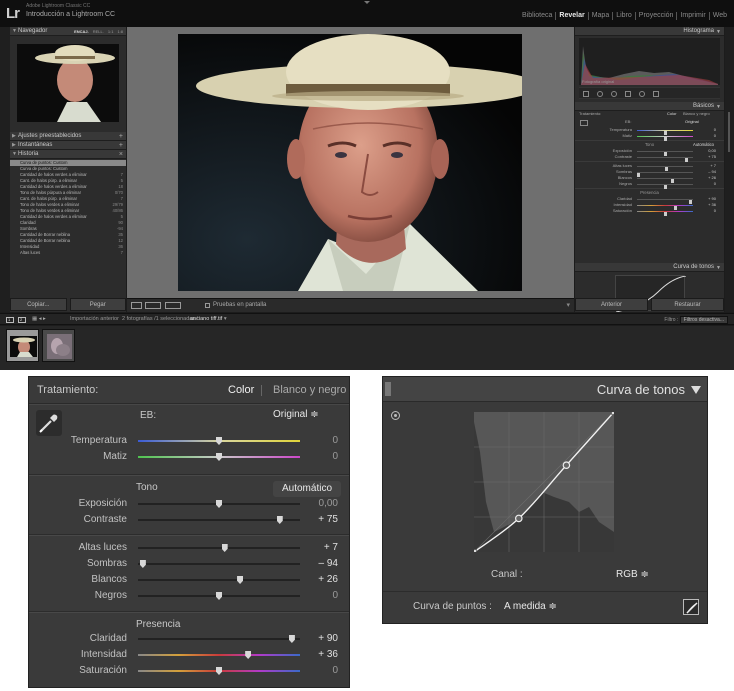  Describe the element at coordinates (328, 563) in the screenshot. I see `shadows-value: – 94` at that location.